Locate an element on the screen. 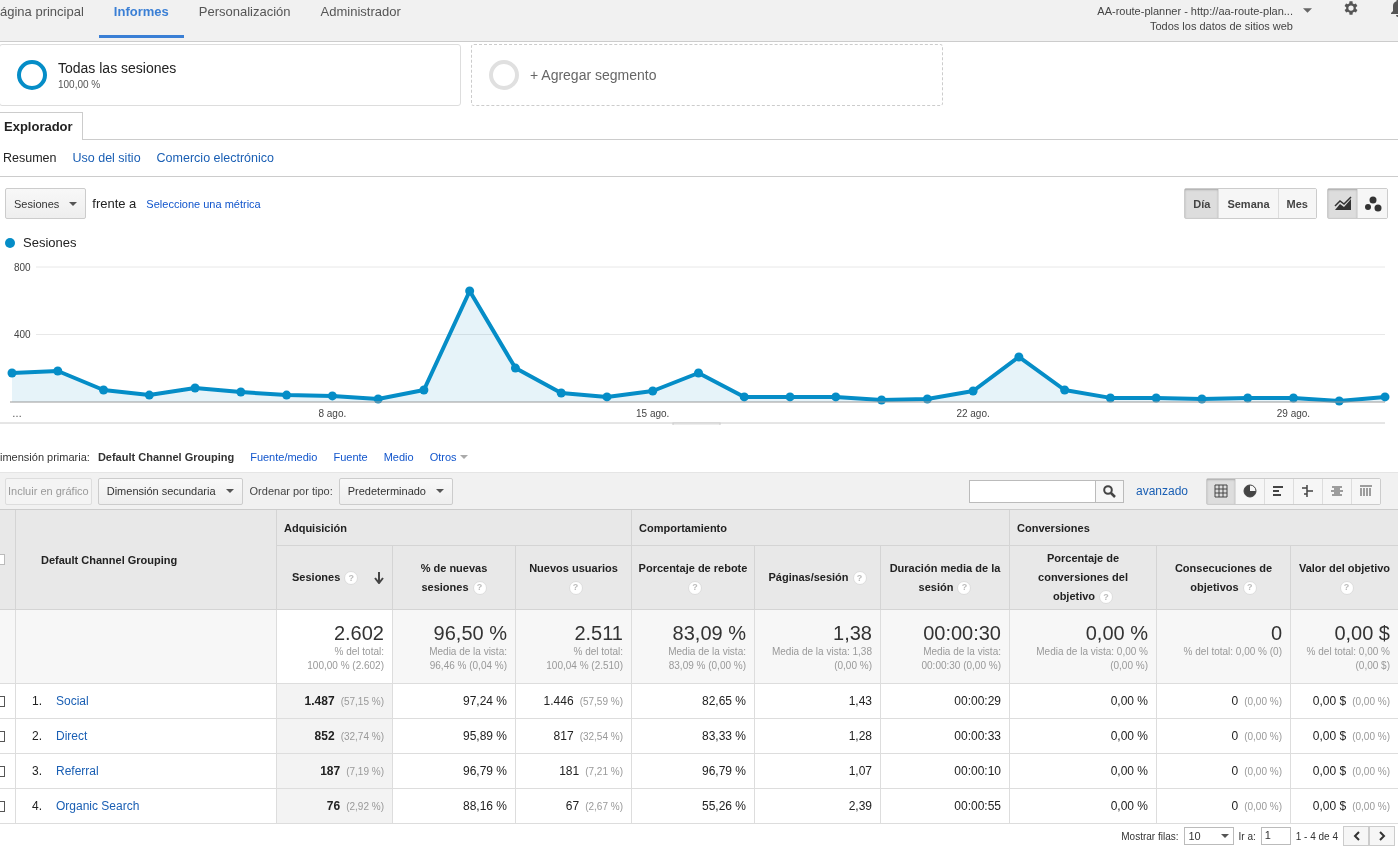  table-cell: 00:00:55 is located at coordinates (977, 806).